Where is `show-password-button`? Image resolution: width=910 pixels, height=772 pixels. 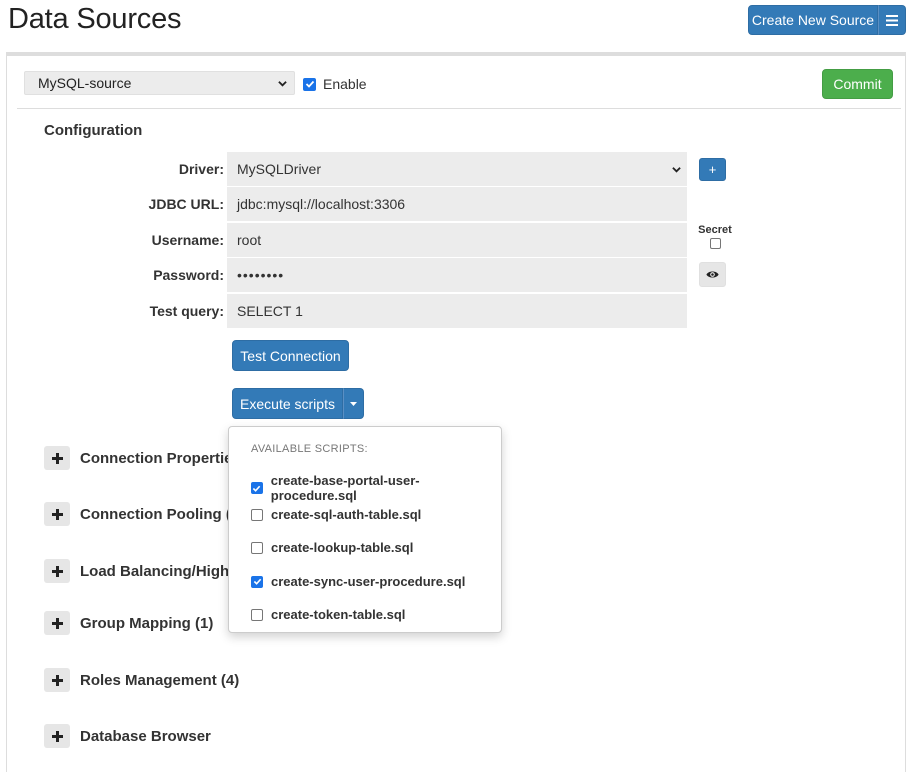
show-password-button is located at coordinates (712, 274).